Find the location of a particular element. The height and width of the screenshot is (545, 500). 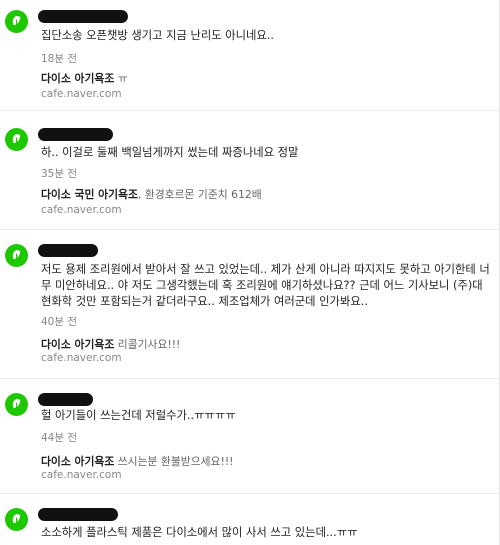

result-item: 소소하게 플라스틱 제품은 다이소에서 많이 사서 쓰고 있는데...ㅠㅠ is located at coordinates (250, 522).